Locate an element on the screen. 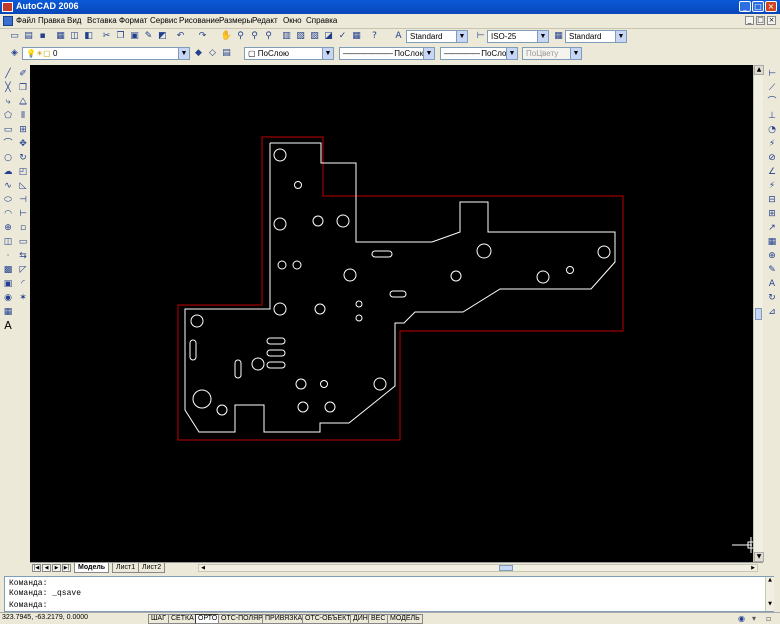  chamfer-icon: ◸ is located at coordinates (23, 270).